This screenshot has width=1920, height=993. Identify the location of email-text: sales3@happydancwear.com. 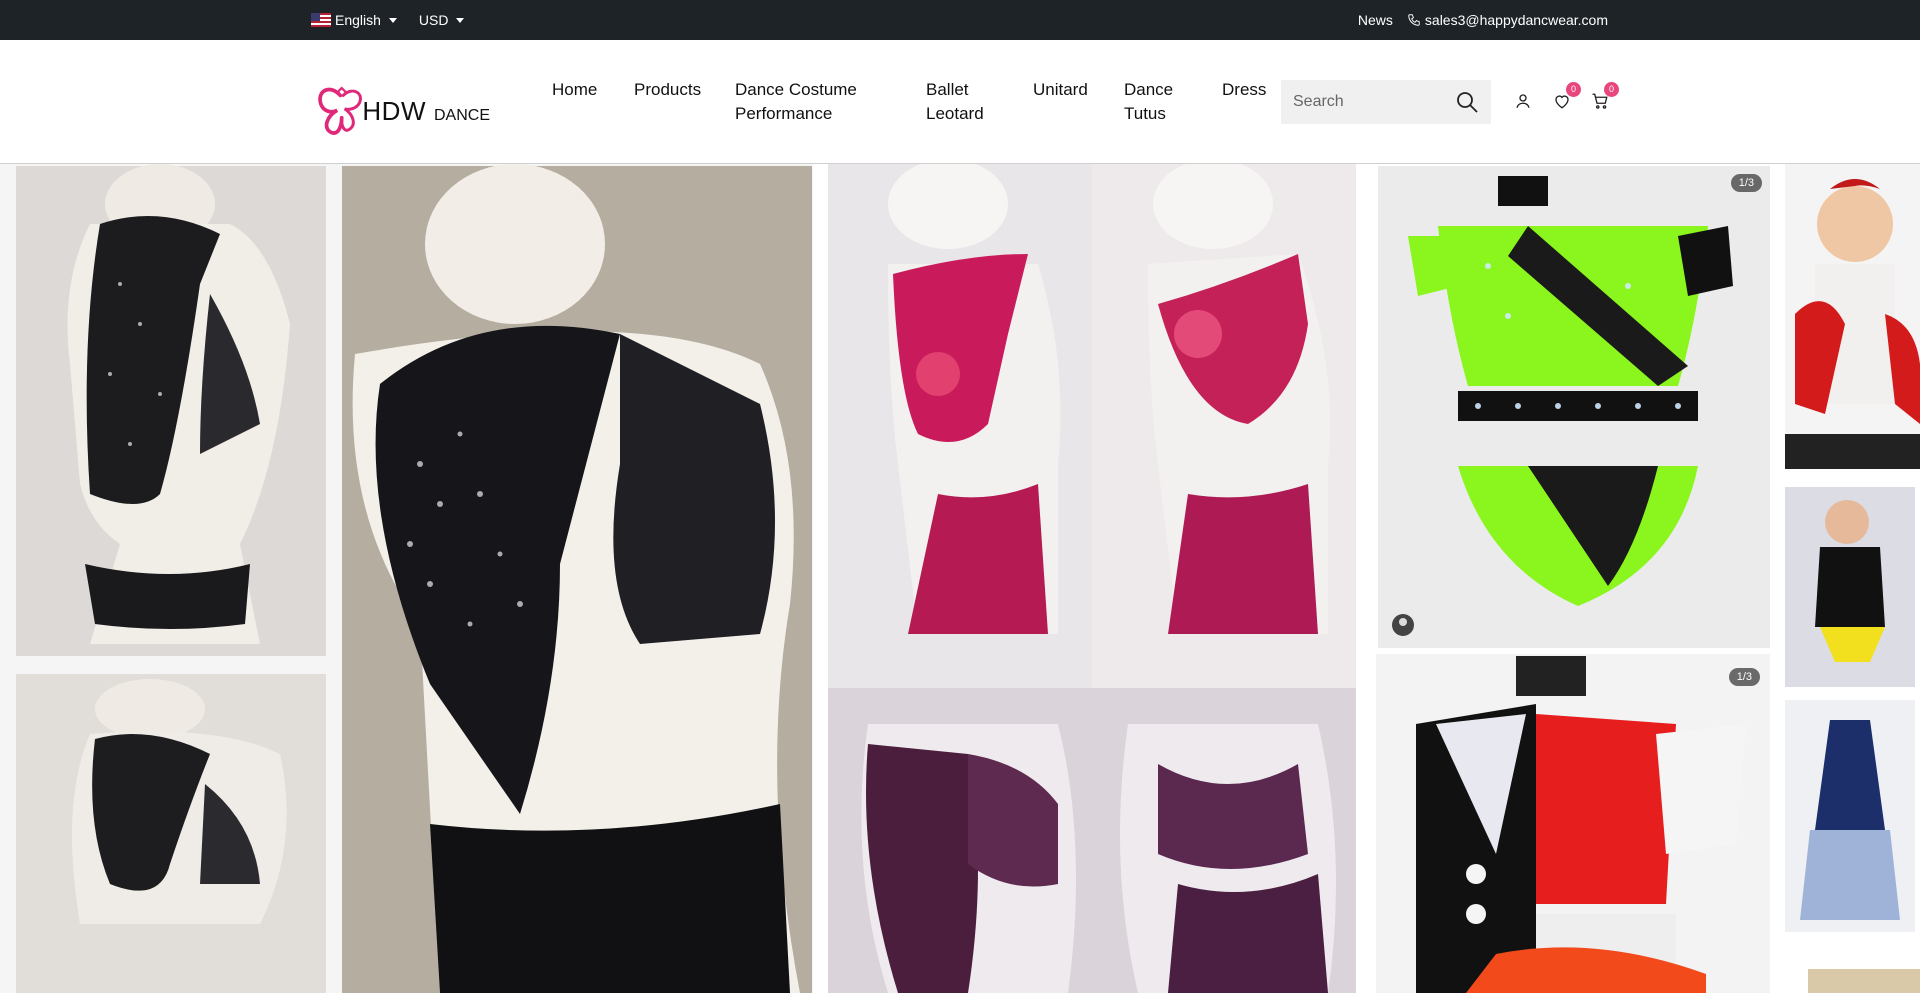
(1516, 20).